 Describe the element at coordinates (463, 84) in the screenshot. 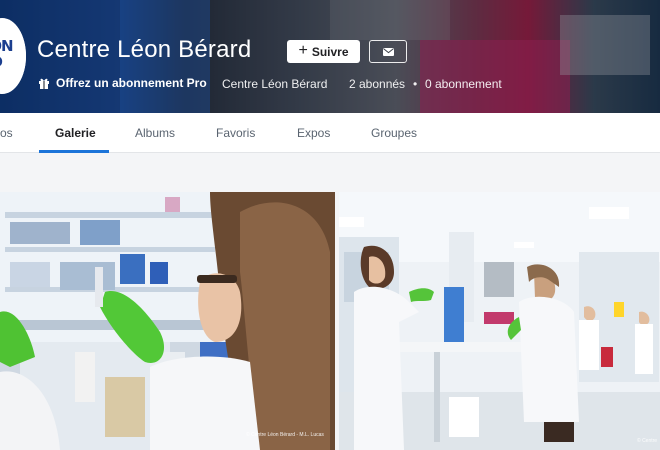

I see `following-count: 0 abonnement` at that location.